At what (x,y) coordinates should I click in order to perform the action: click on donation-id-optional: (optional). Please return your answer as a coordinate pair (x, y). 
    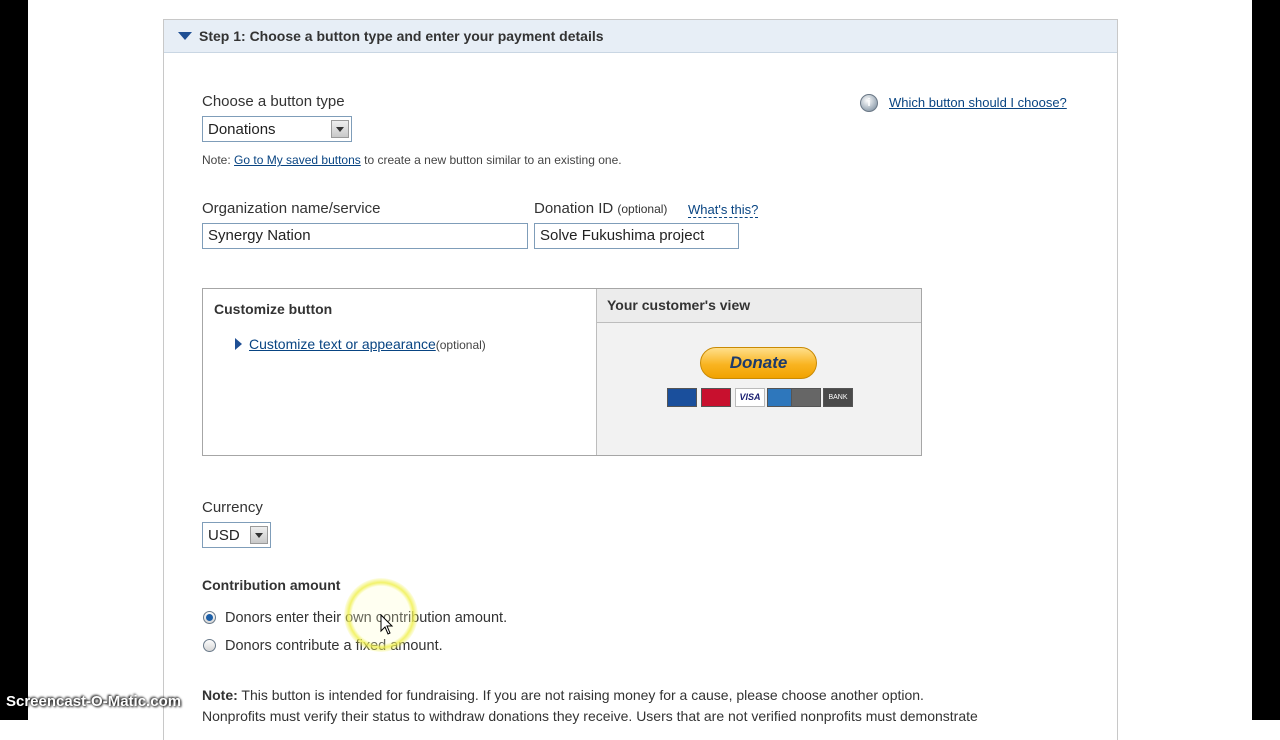
    Looking at the image, I should click on (642, 209).